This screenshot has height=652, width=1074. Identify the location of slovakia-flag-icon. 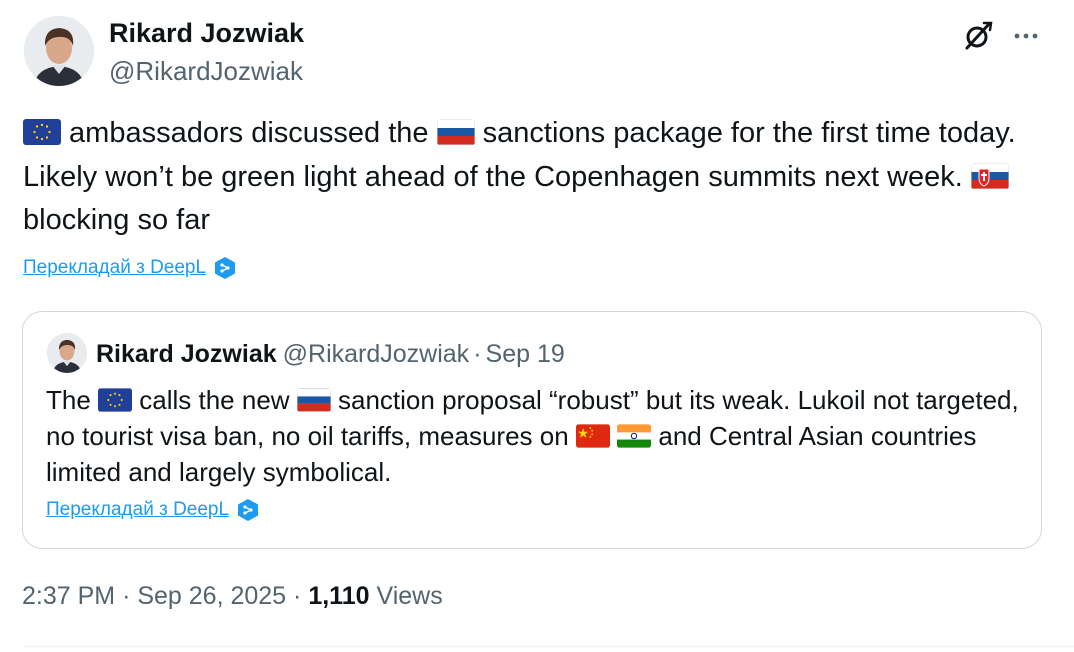
(989, 175).